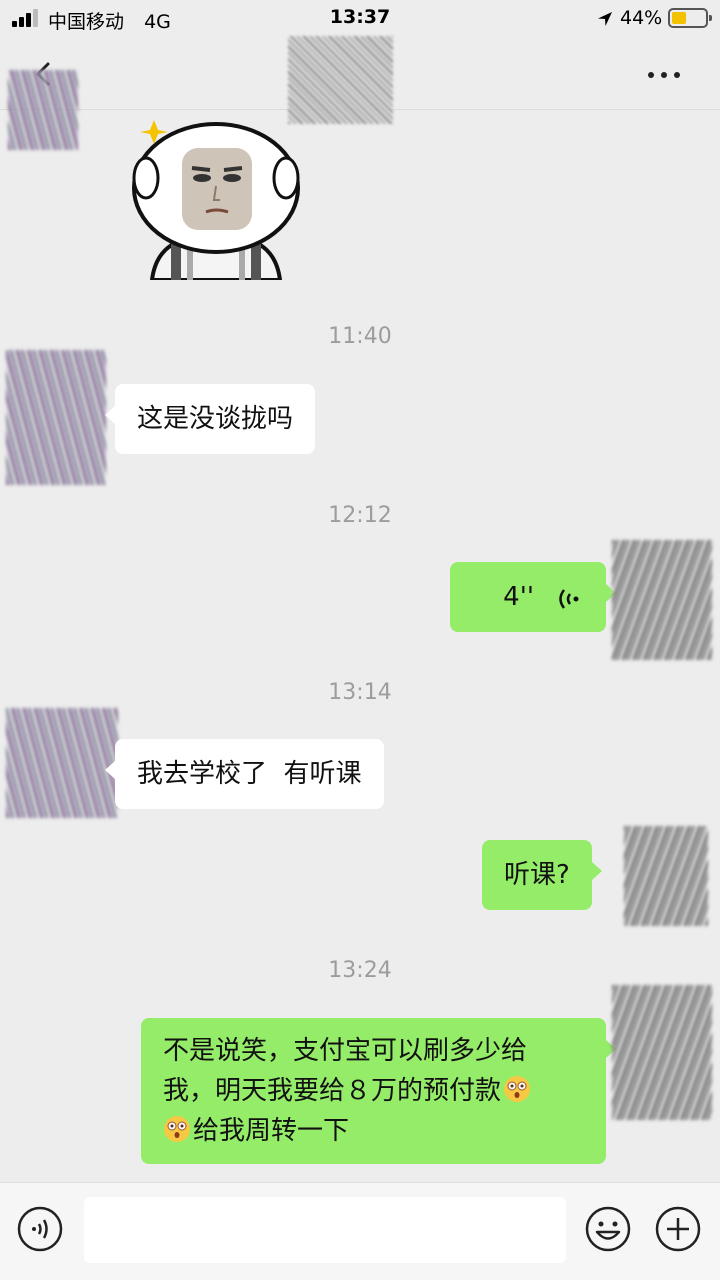 The image size is (720, 1280). I want to click on chat-input-bar, so click(360, 1231).